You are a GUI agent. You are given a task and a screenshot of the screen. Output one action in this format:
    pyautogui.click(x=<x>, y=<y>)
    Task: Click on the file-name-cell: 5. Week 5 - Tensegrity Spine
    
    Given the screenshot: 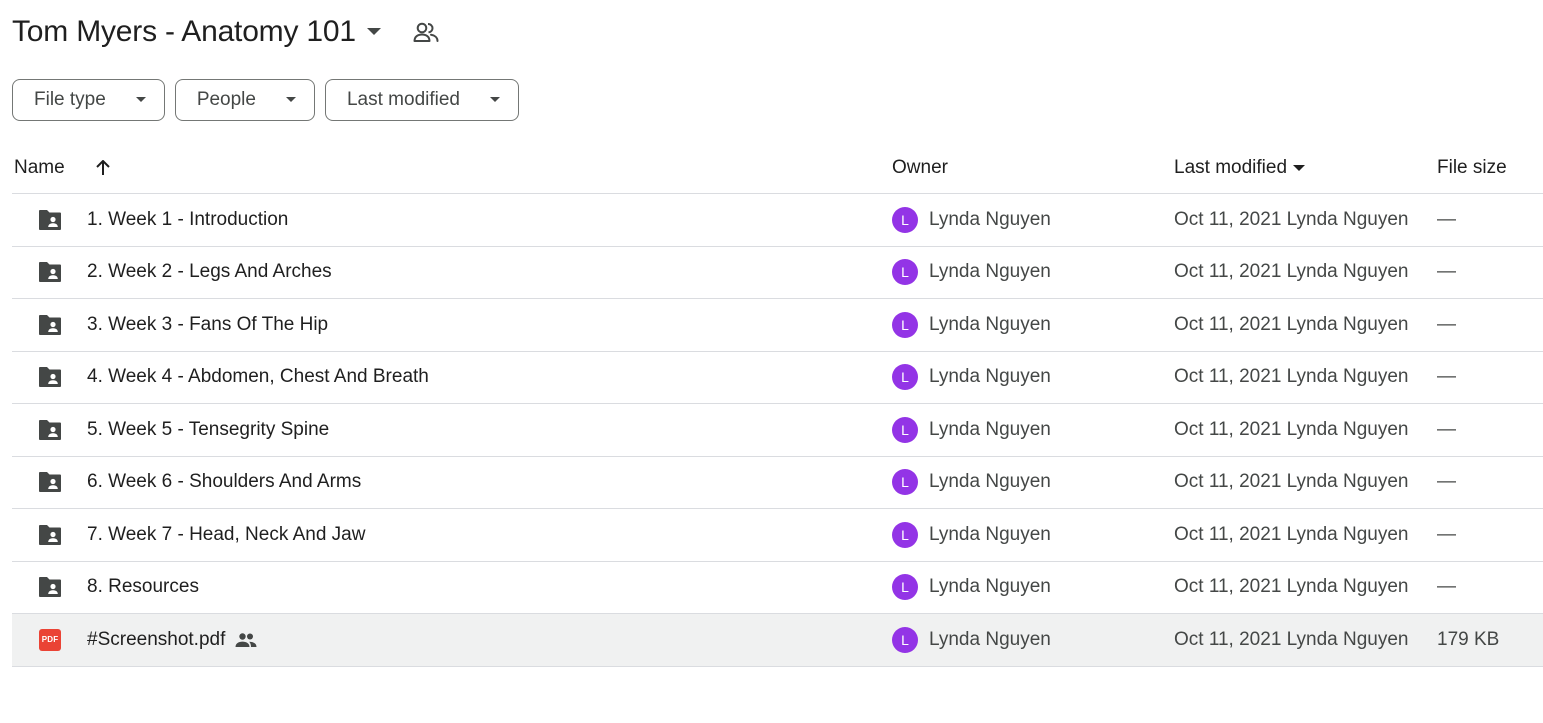 What is the action you would take?
    pyautogui.click(x=208, y=430)
    